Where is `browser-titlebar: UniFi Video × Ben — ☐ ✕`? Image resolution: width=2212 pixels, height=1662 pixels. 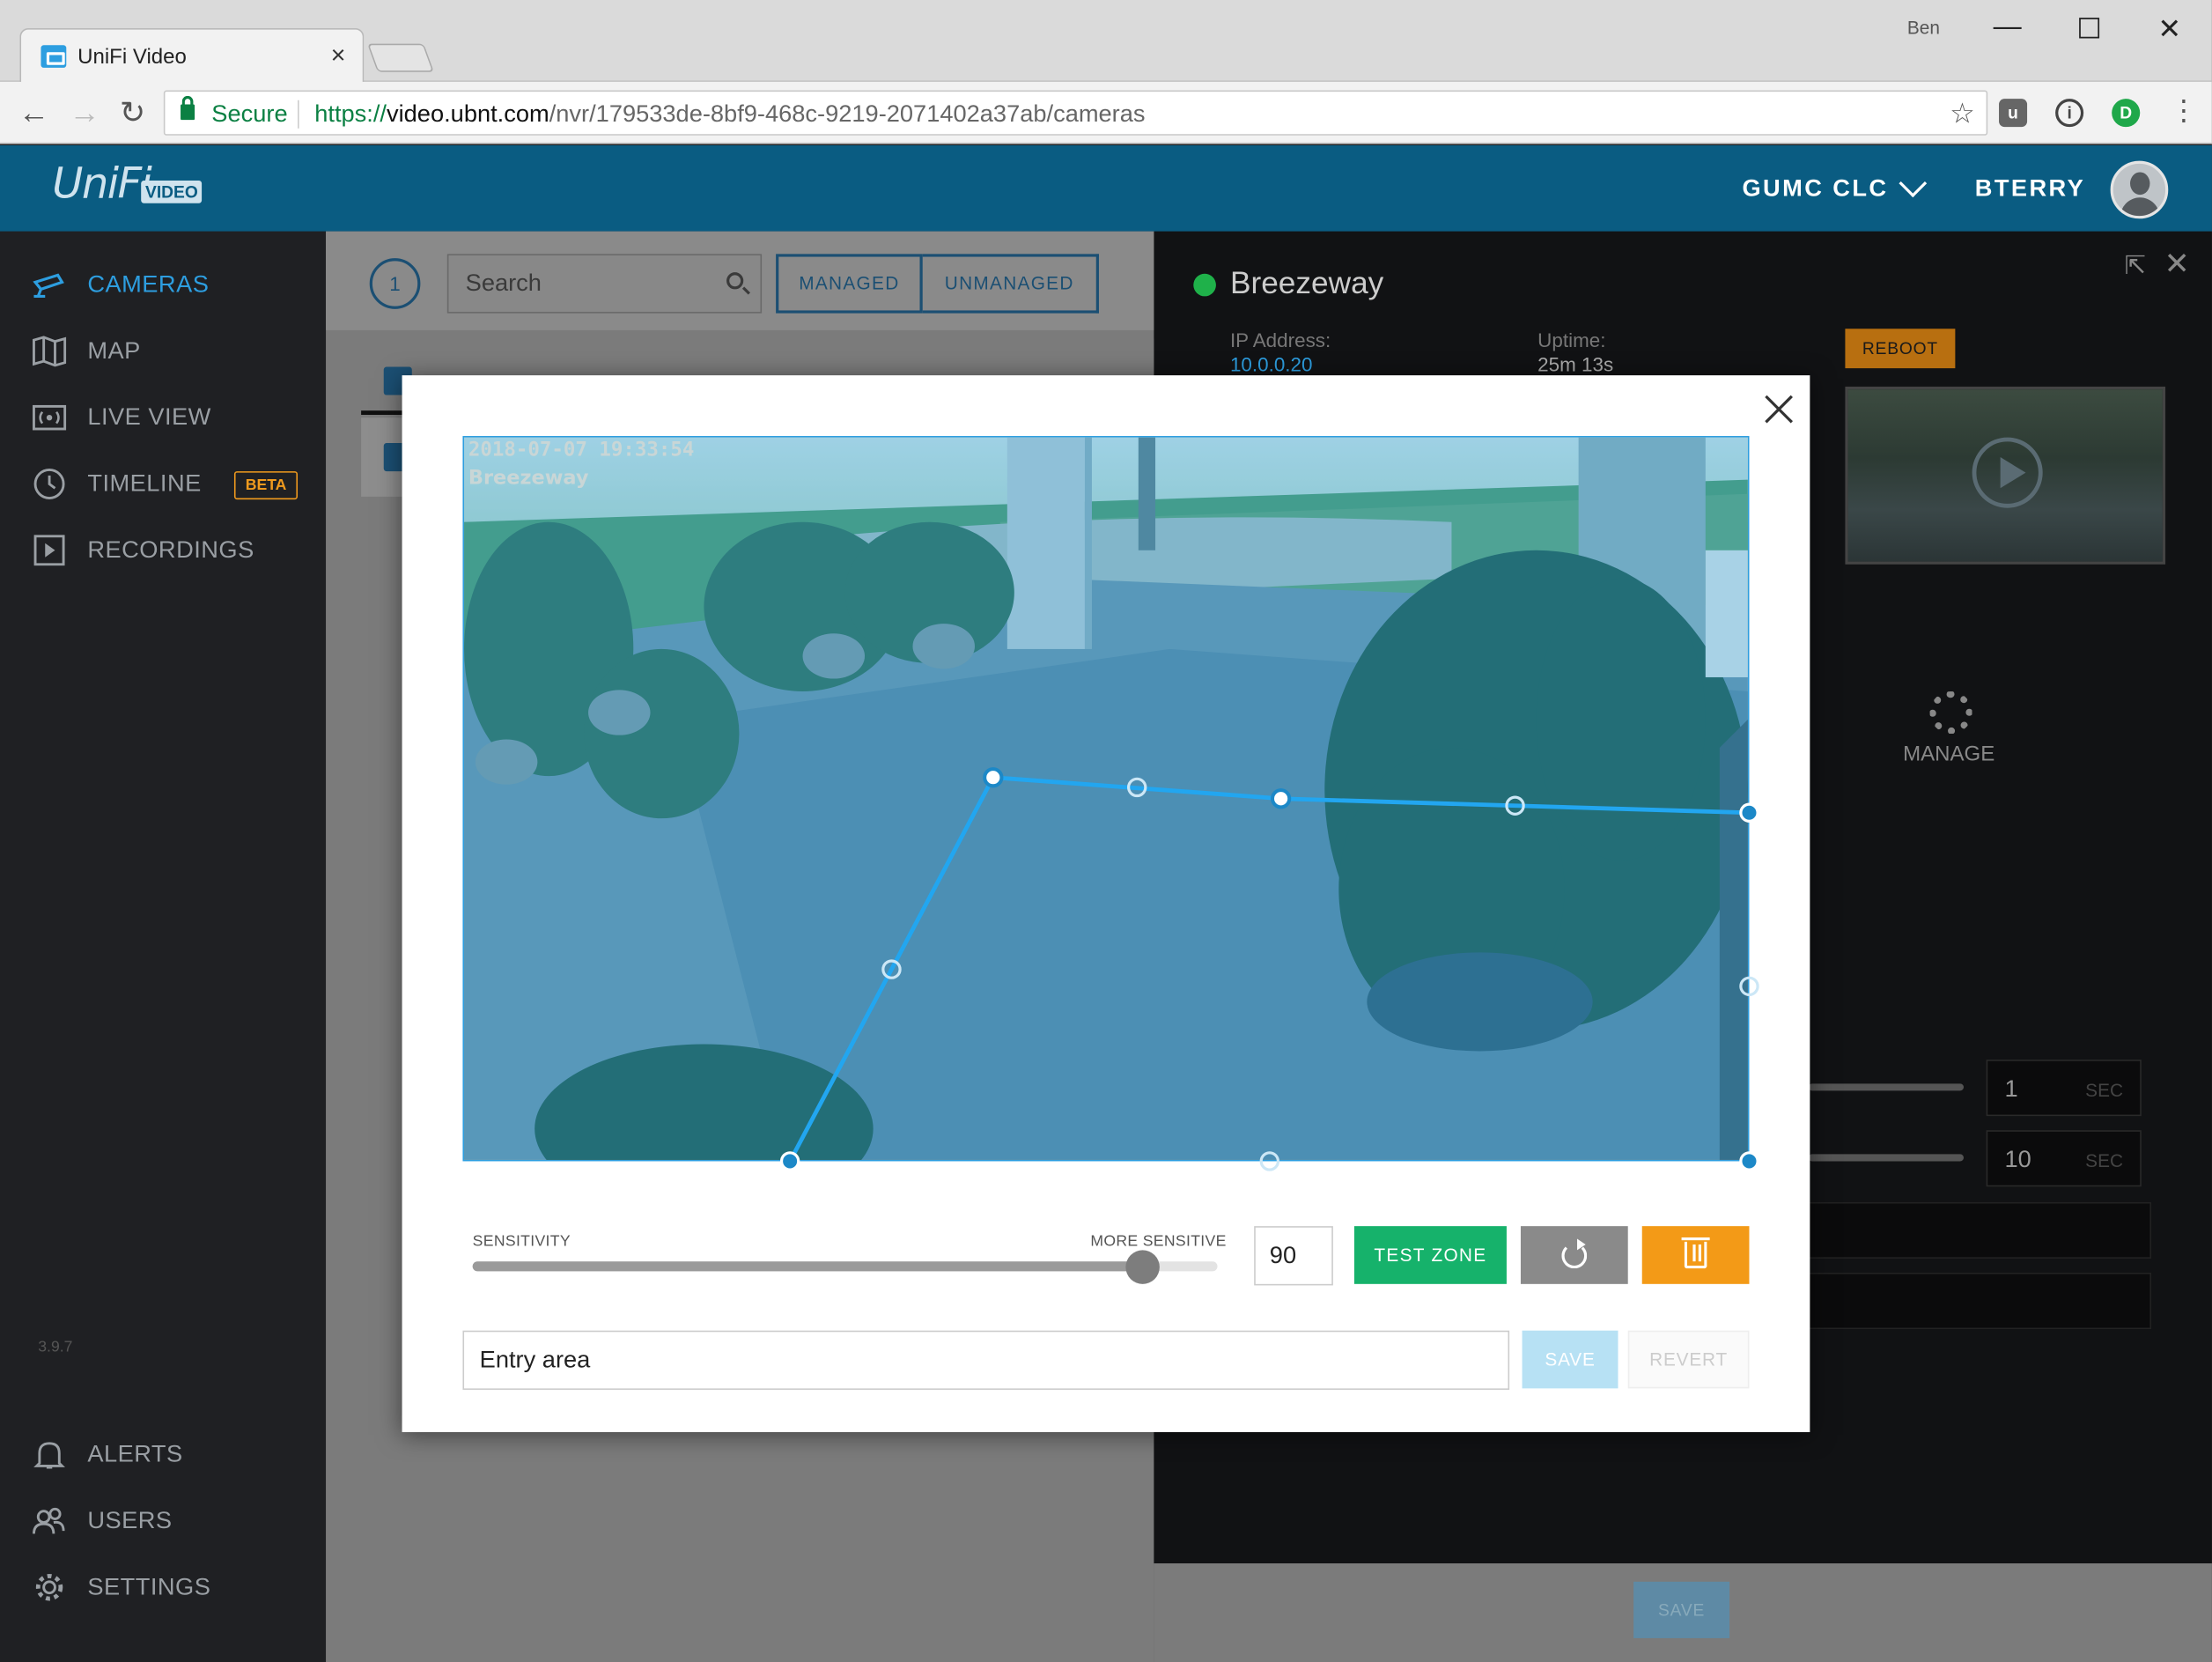 browser-titlebar: UniFi Video × Ben — ☐ ✕ is located at coordinates (1106, 42).